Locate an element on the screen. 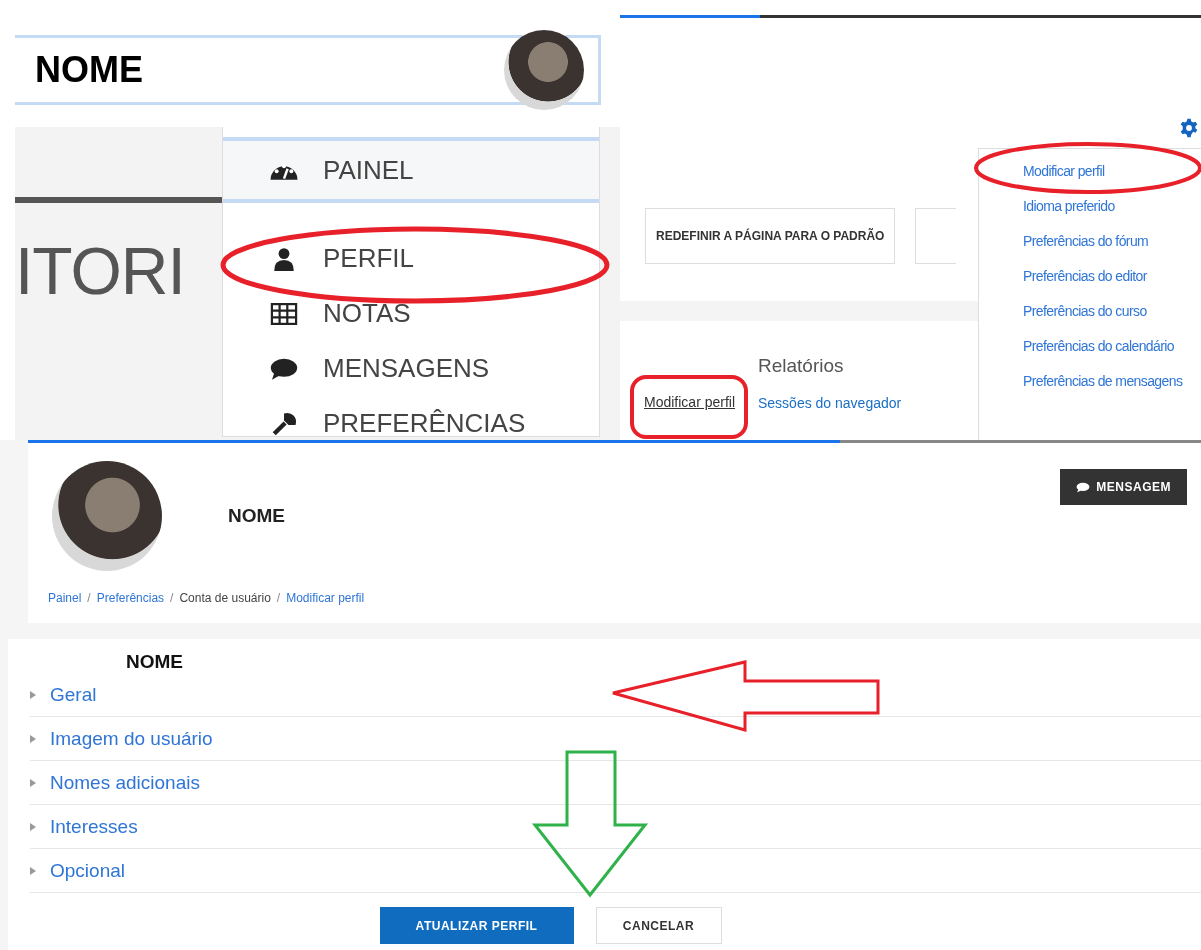 This screenshot has height=950, width=1201. form-title: NOME is located at coordinates (154, 661).